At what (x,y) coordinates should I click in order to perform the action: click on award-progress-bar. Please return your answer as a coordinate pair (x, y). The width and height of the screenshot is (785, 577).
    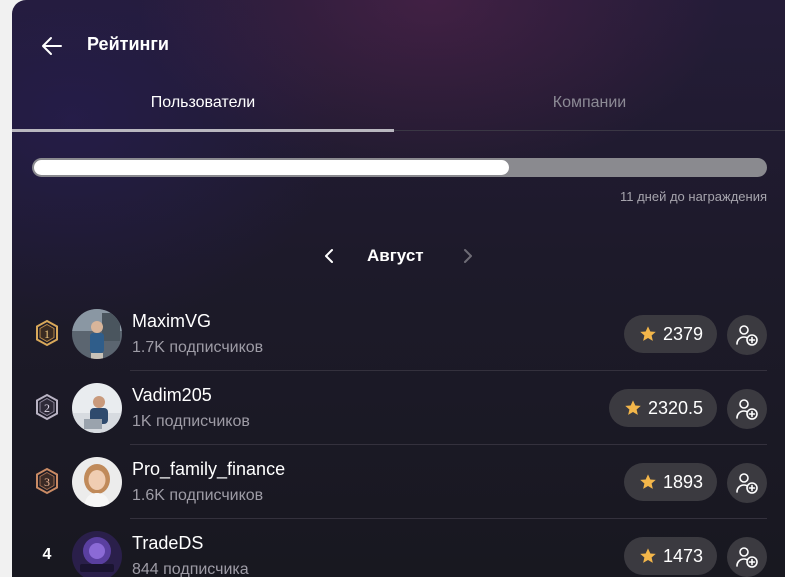
    Looking at the image, I should click on (399, 167).